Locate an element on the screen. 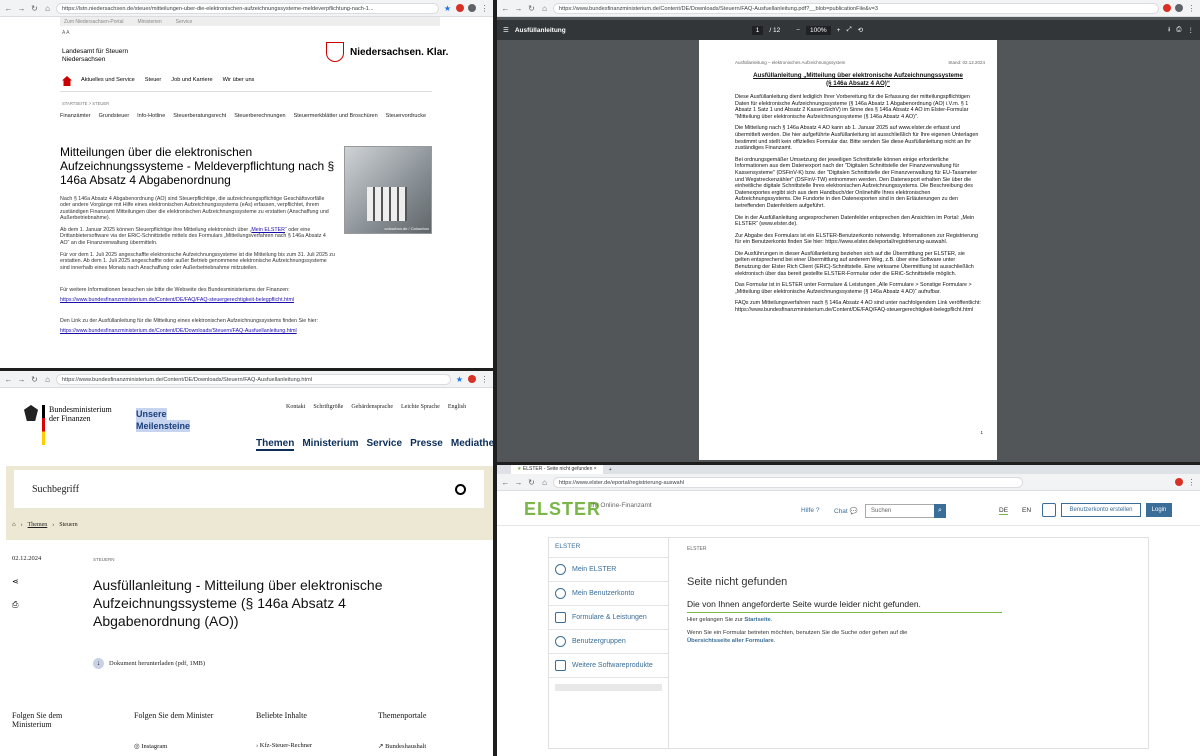 This screenshot has height=756, width=1200. search-input: Suchen is located at coordinates (900, 511).